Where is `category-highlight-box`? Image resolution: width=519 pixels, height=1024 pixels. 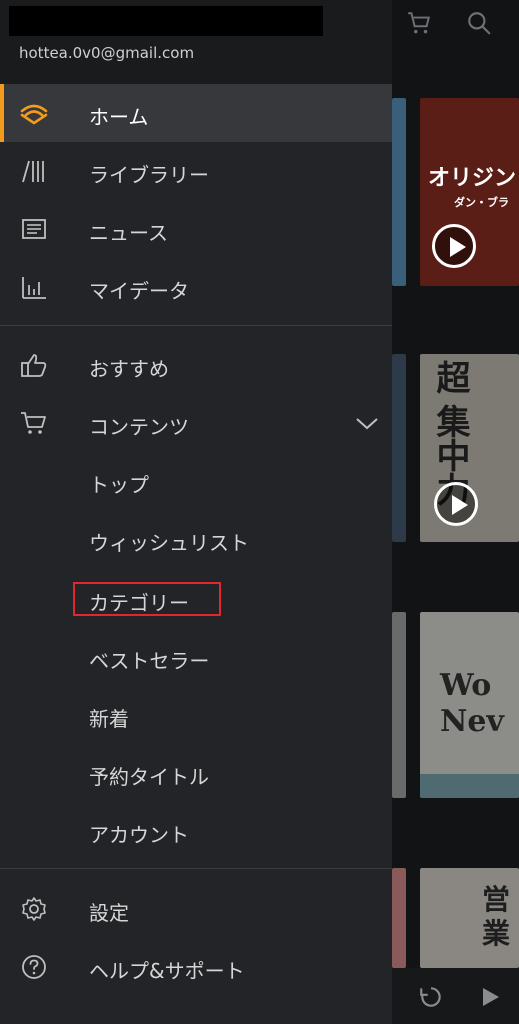 category-highlight-box is located at coordinates (147, 599).